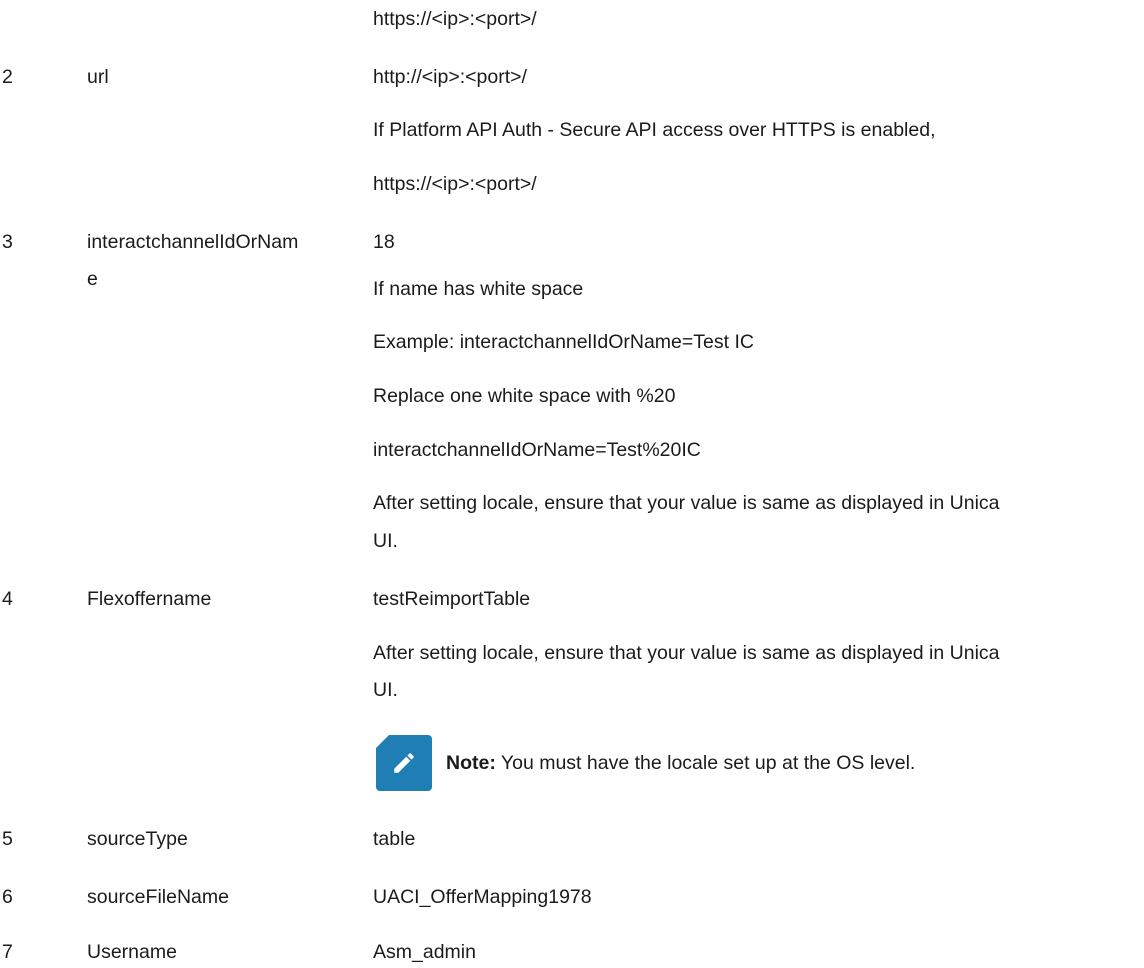 The image size is (1144, 968). I want to click on row-number: 6, so click(7, 897).